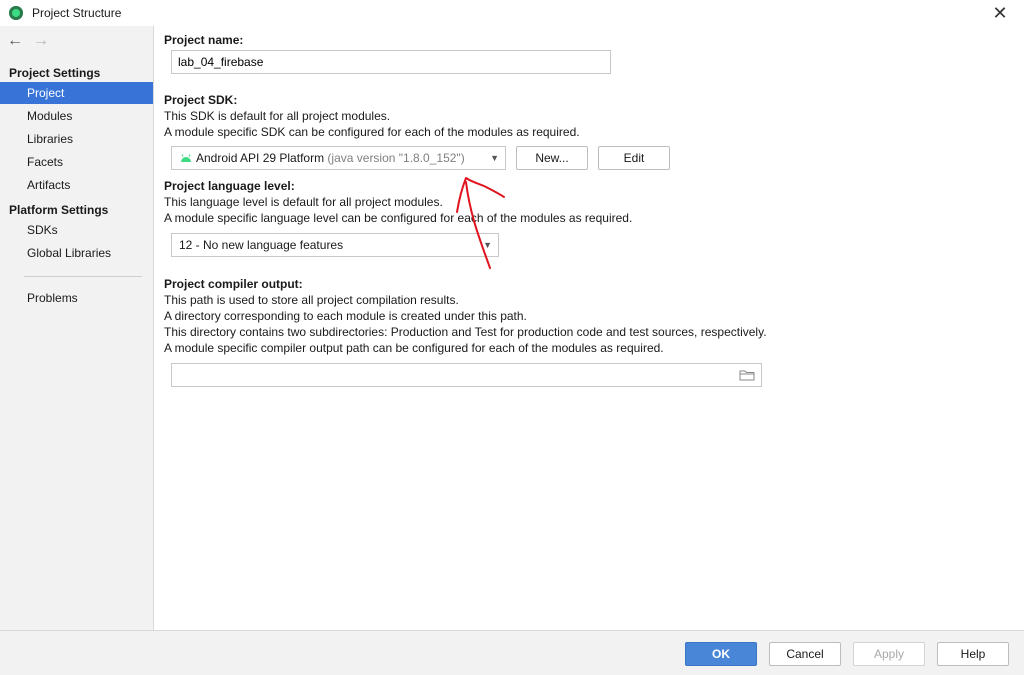 This screenshot has width=1024, height=675. I want to click on project-name-input, so click(391, 62).